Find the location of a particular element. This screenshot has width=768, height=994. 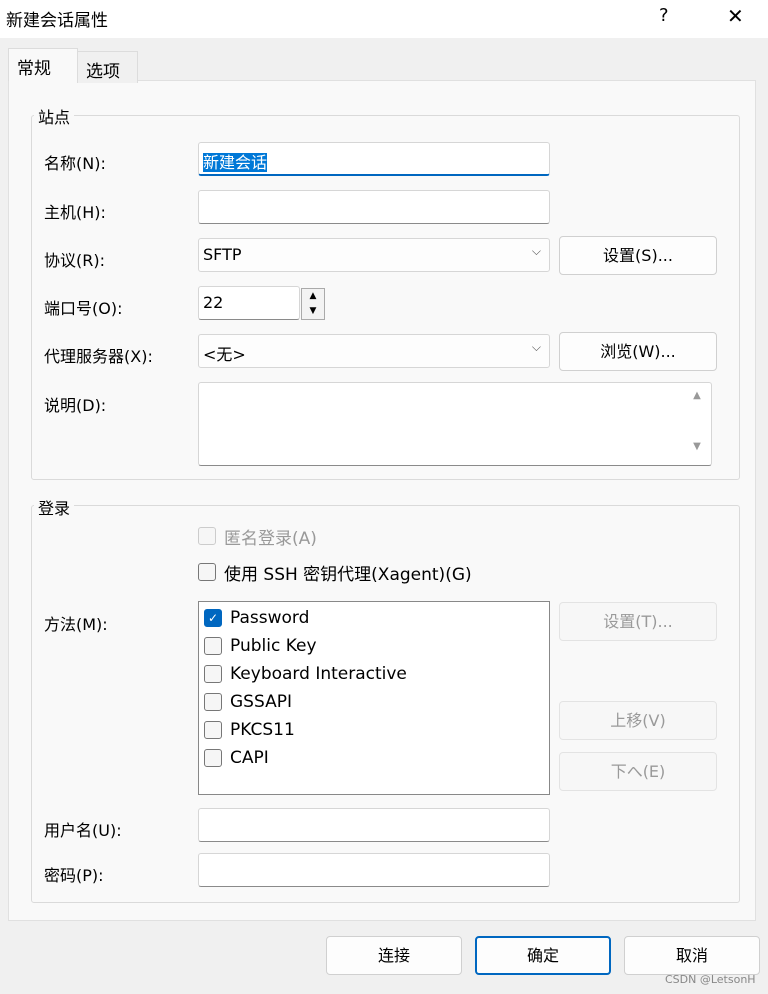

connect-button: 连接 is located at coordinates (394, 955).